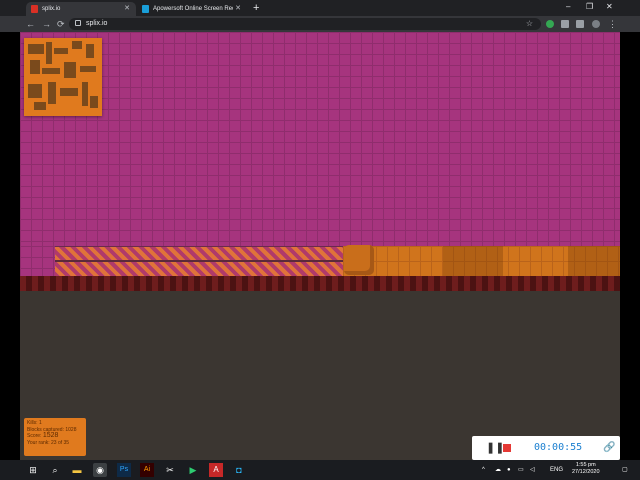 Image resolution: width=640 pixels, height=480 pixels. Describe the element at coordinates (34, 436) in the screenshot. I see `score-label: Score:` at that location.